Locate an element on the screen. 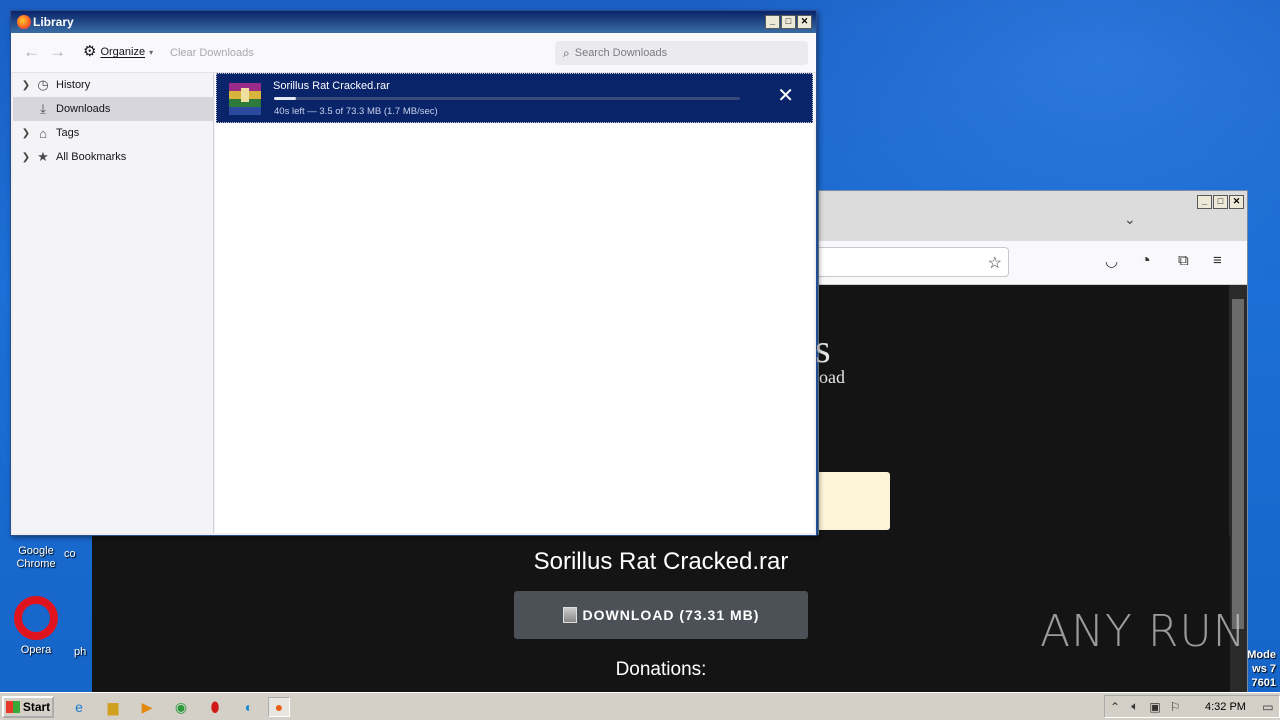 This screenshot has height=720, width=1280. tag-icon: ⌂ is located at coordinates (43, 133).